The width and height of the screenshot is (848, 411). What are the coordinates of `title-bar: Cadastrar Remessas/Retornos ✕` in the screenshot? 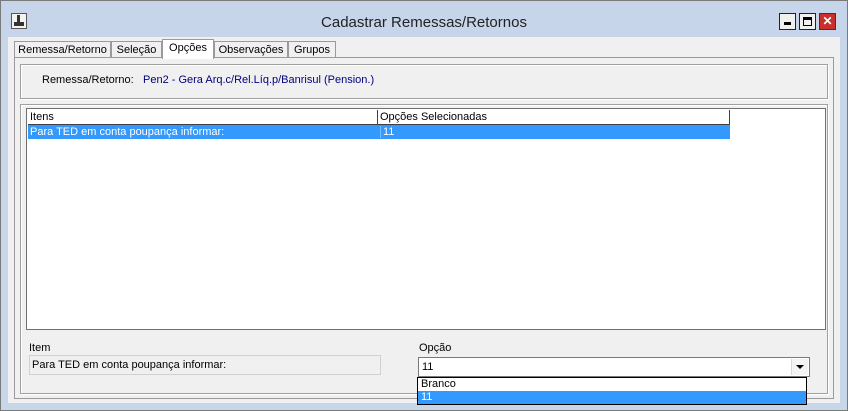 It's located at (424, 20).